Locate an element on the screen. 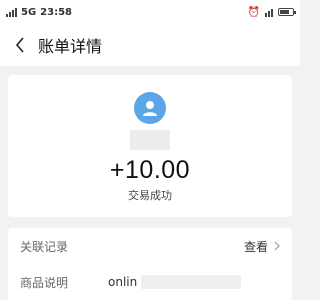  status-right: ⏰ is located at coordinates (271, 12).